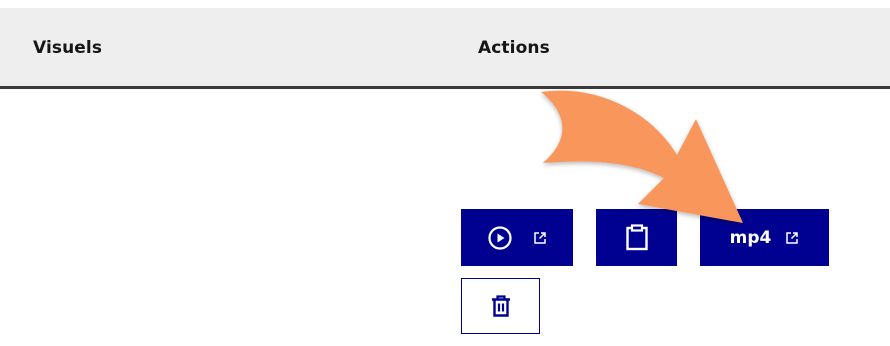 This screenshot has height=346, width=890. Describe the element at coordinates (750, 237) in the screenshot. I see `mp4-label: mp4` at that location.